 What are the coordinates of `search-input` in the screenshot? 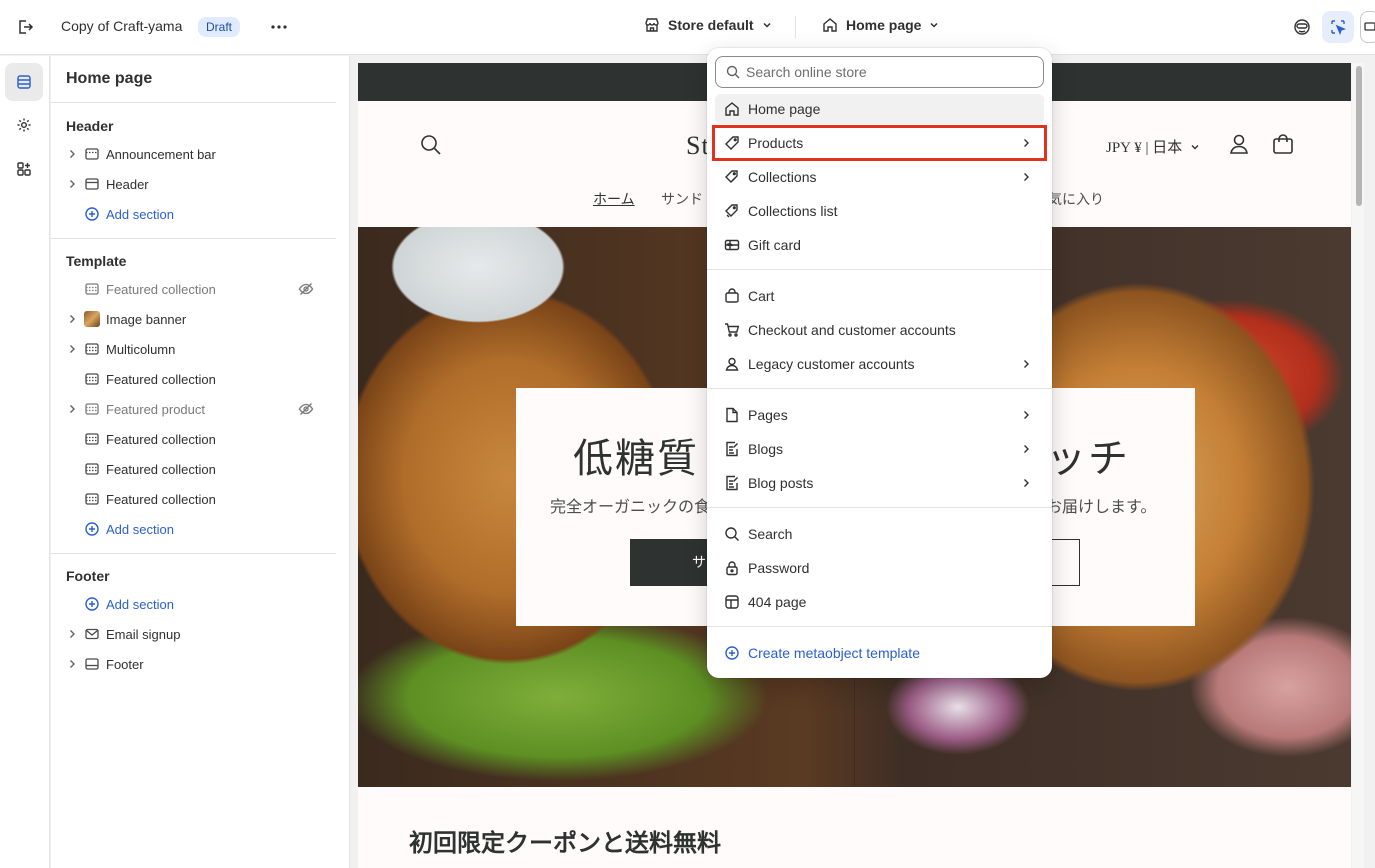 It's located at (891, 72).